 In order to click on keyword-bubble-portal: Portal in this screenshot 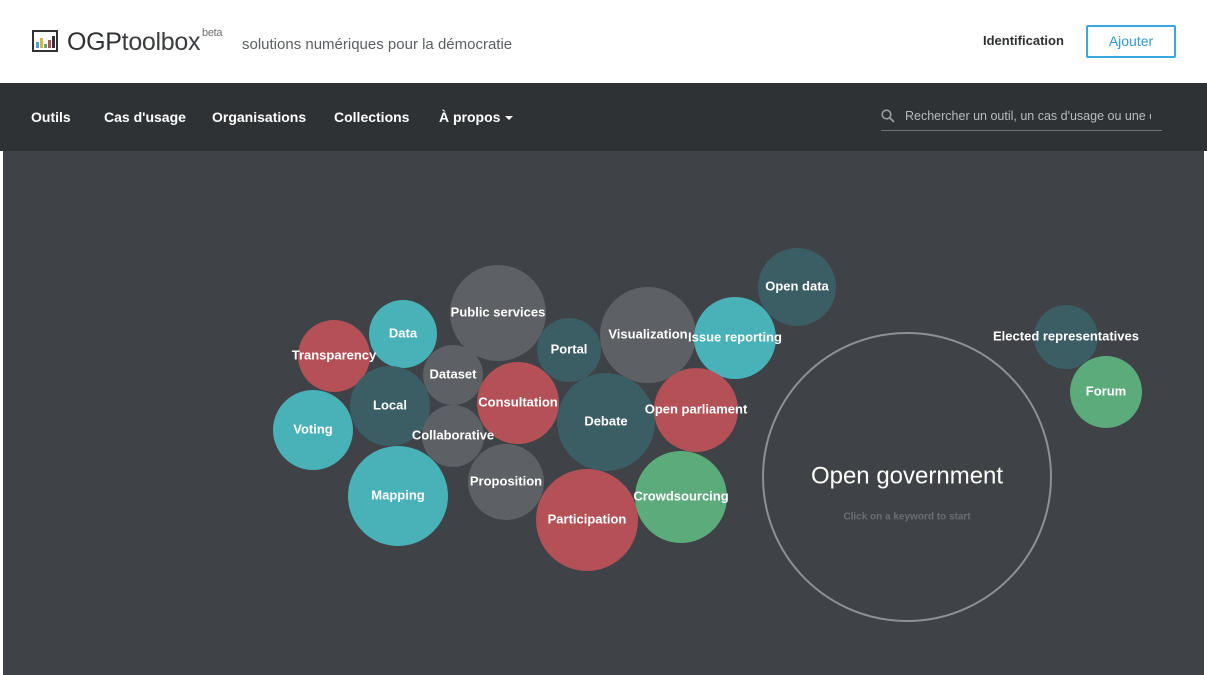, I will do `click(569, 350)`.